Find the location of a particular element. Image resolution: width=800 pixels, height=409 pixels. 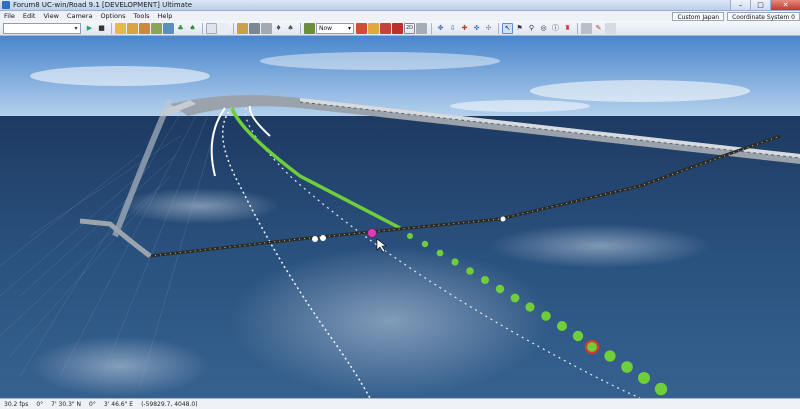

app-icon is located at coordinates (6, 5).